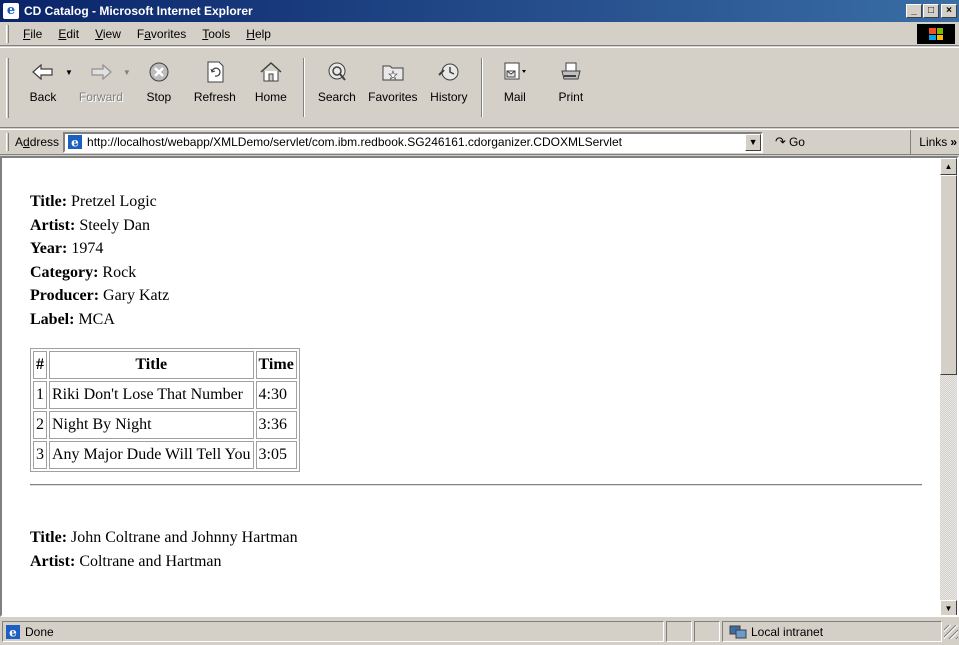  I want to click on search-icon, so click(337, 72).